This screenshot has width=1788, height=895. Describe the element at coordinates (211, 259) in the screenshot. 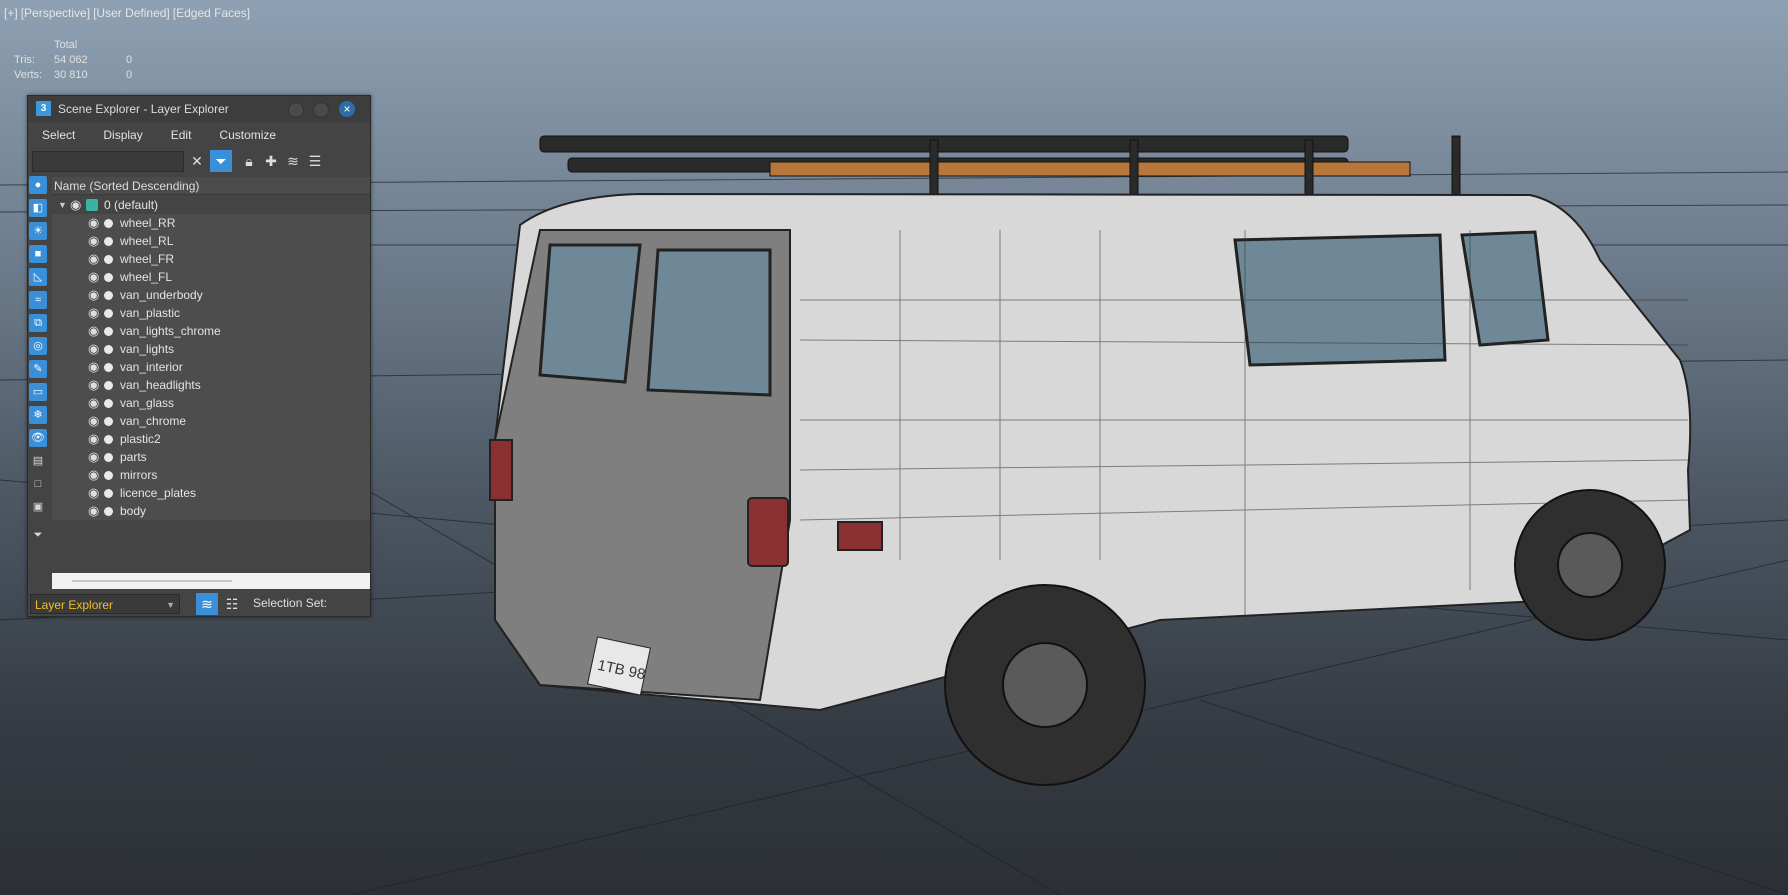

I see `layer-row: ◉ wheel_FR` at that location.